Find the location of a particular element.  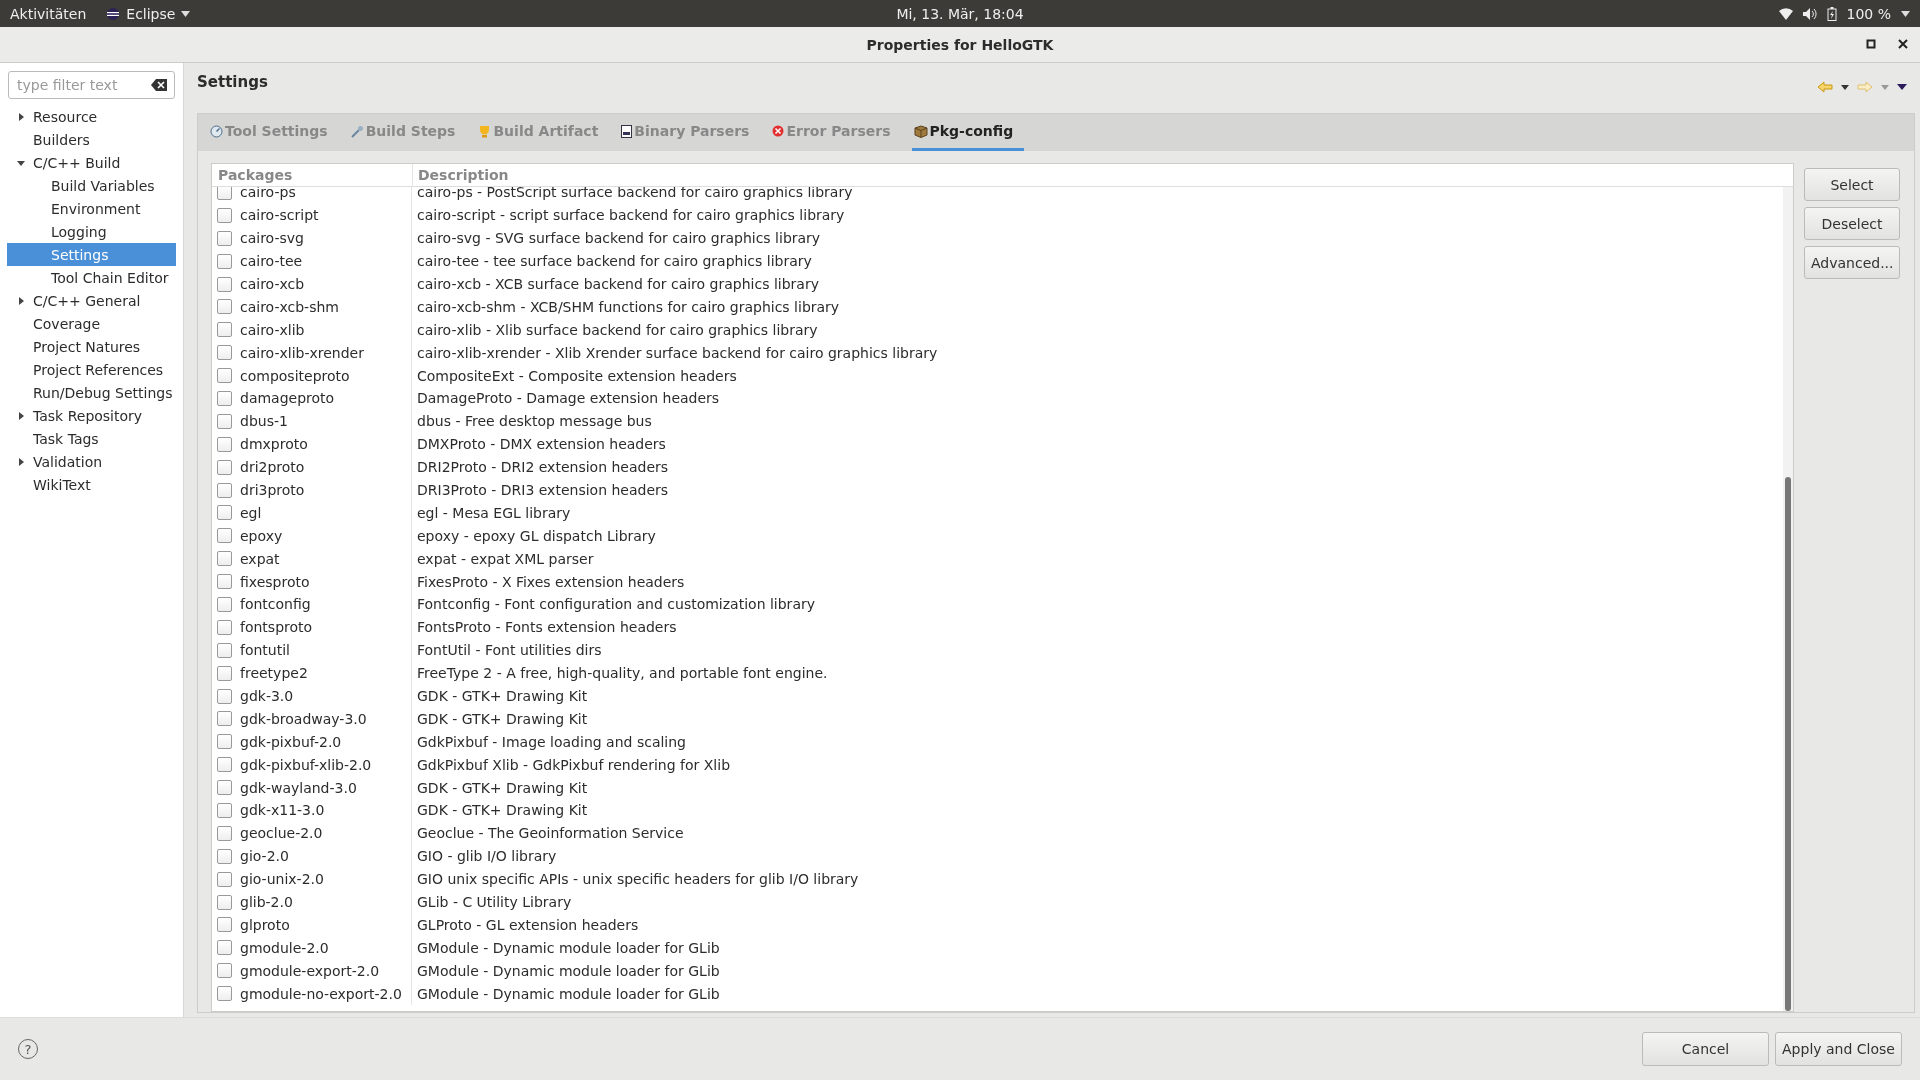

package-name: cairo-tee is located at coordinates (271, 261).